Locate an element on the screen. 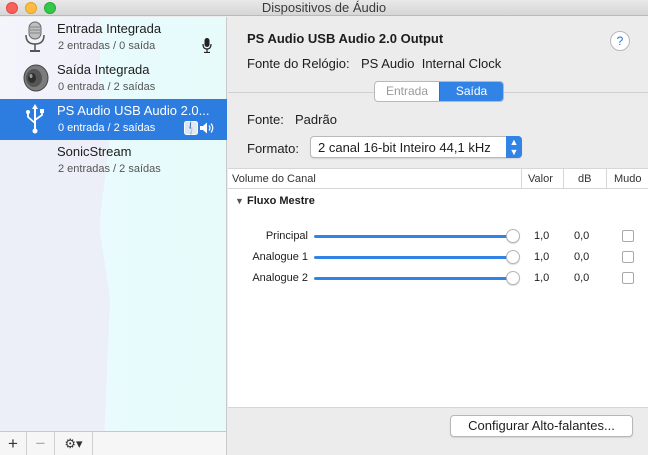  source-label: Fonte: is located at coordinates (265, 119).